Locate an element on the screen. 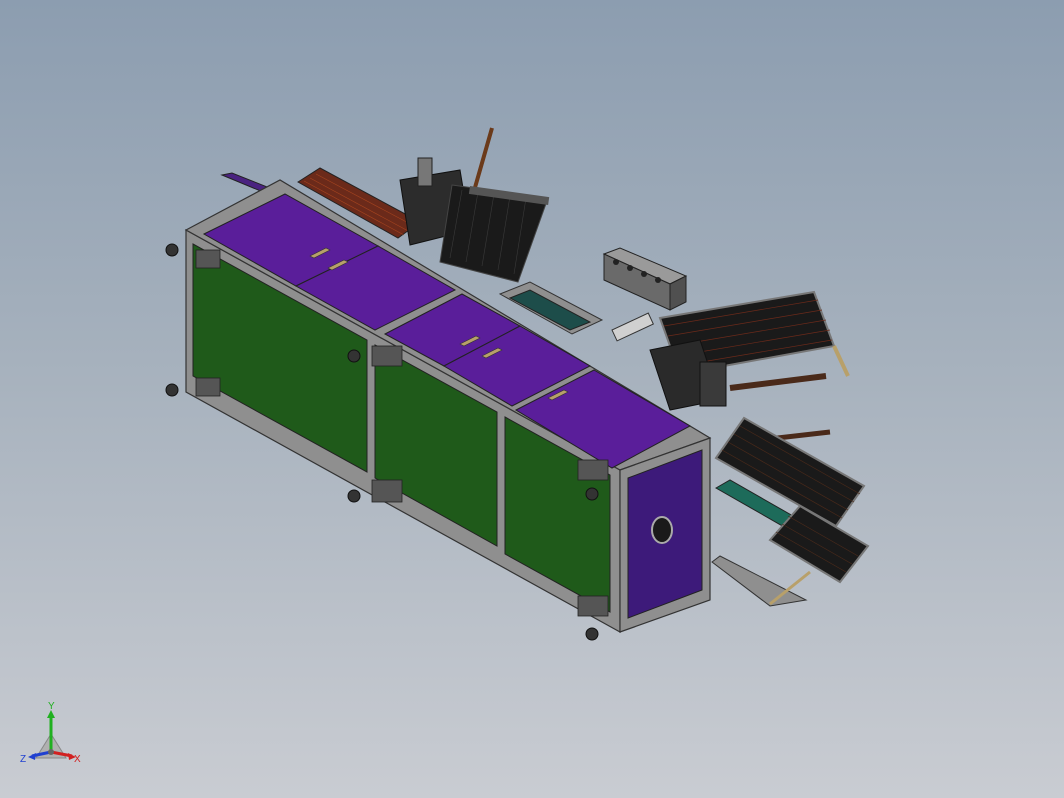  triad-origin is located at coordinates (51, 752).